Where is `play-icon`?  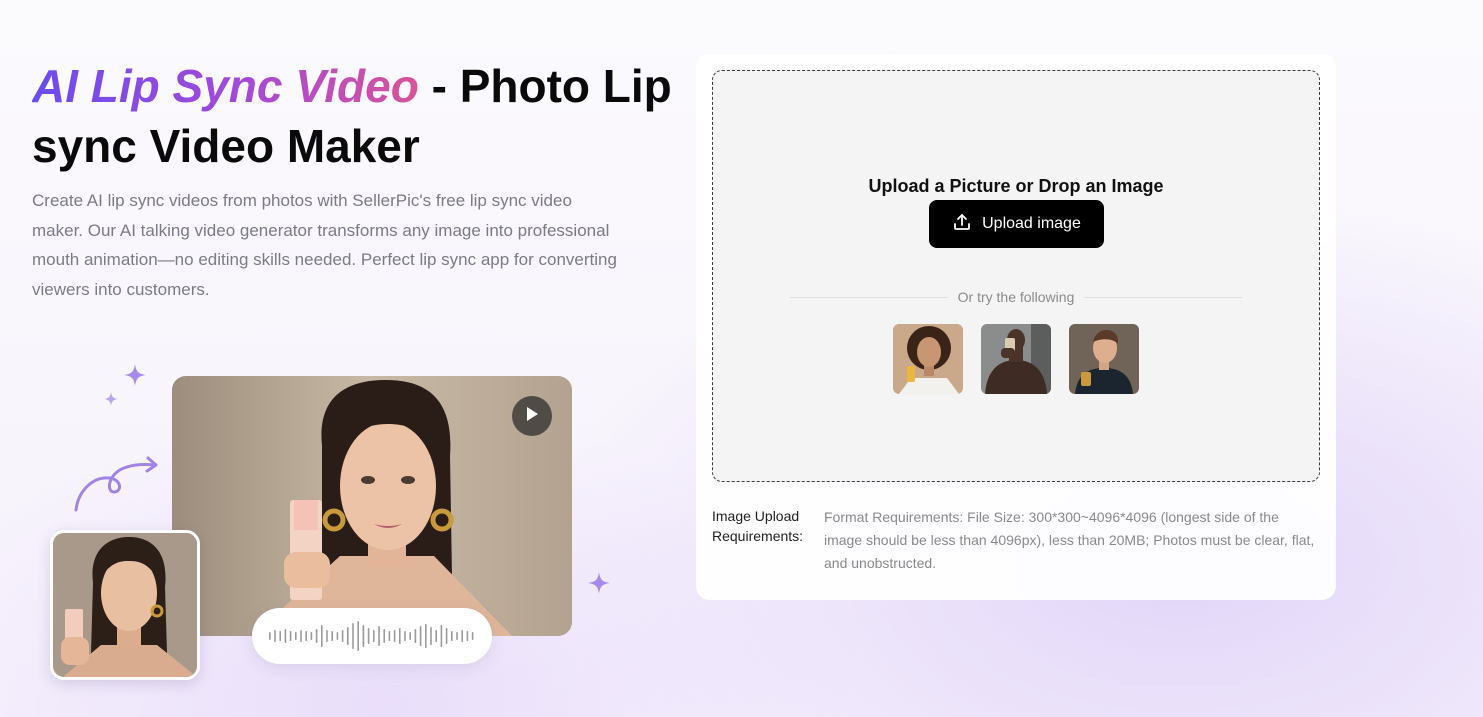 play-icon is located at coordinates (532, 416).